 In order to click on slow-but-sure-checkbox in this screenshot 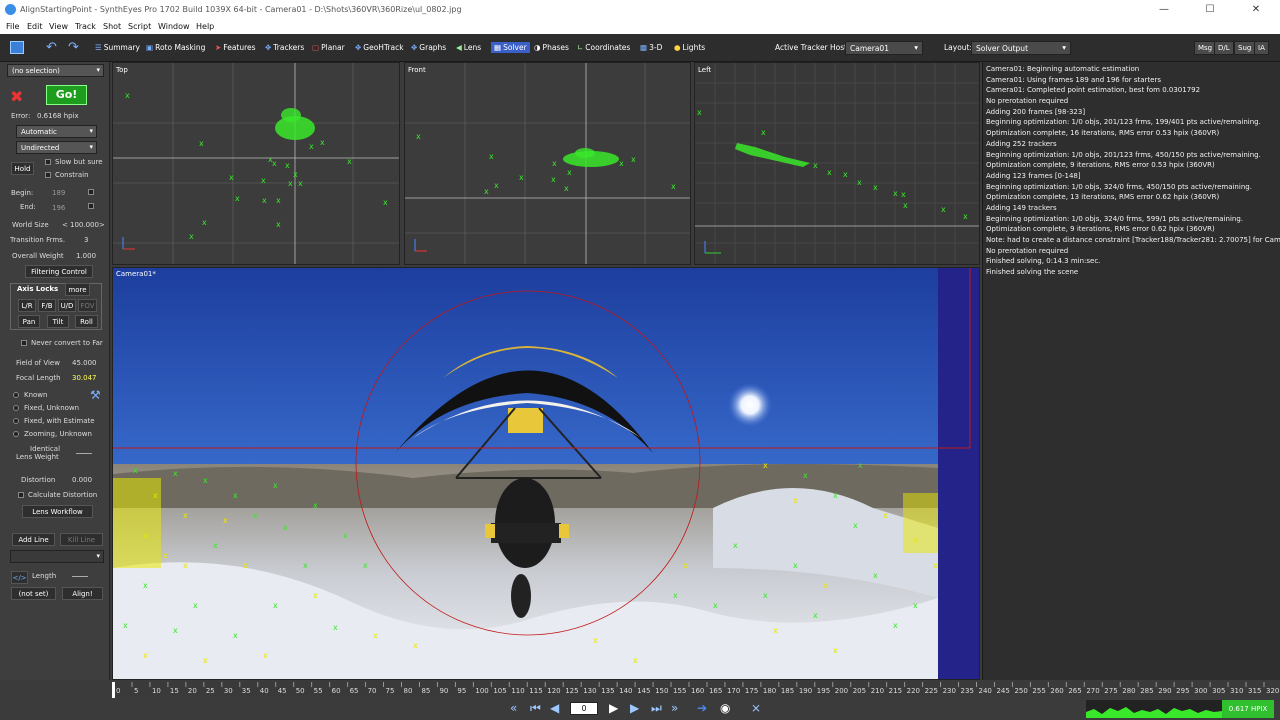, I will do `click(48, 162)`.